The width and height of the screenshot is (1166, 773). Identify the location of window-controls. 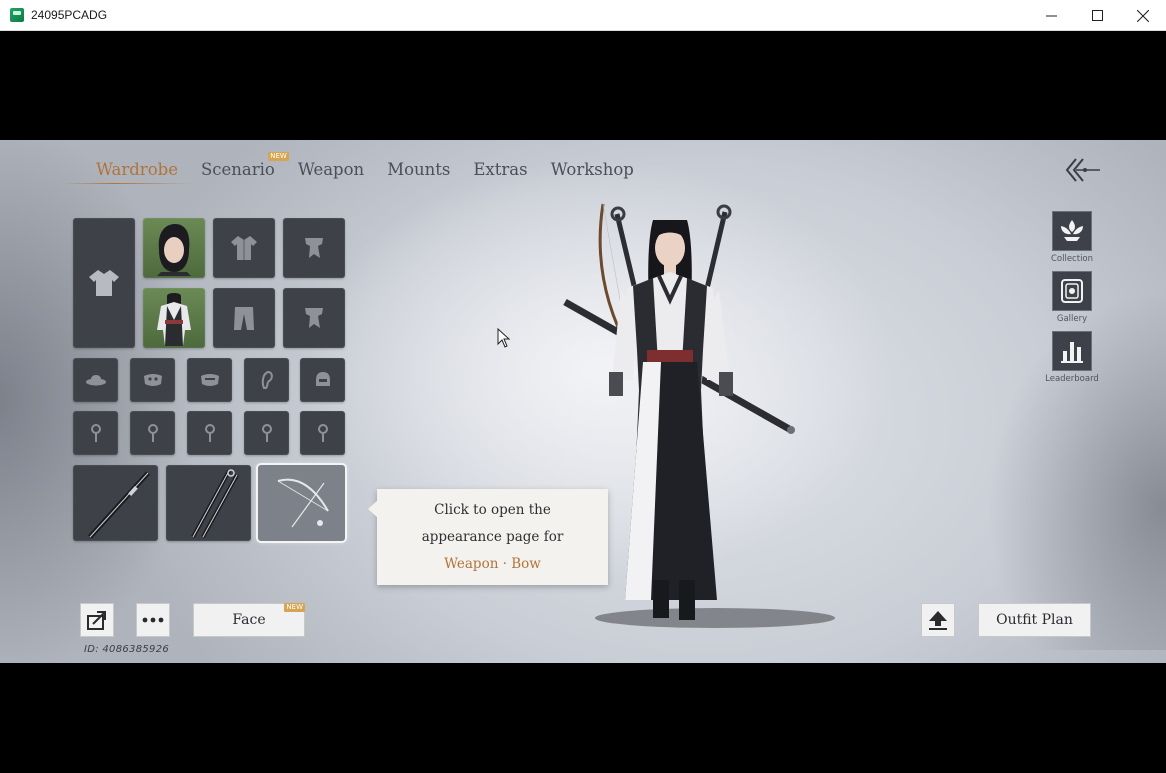
(1097, 15).